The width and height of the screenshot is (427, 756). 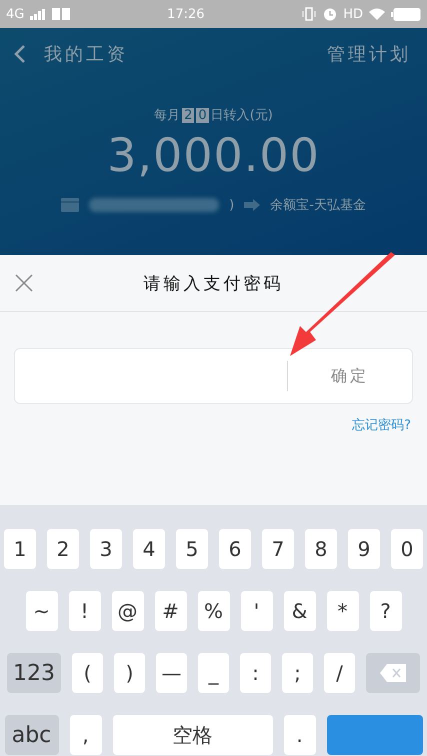 What do you see at coordinates (353, 14) in the screenshot?
I see `hd-label: HD` at bounding box center [353, 14].